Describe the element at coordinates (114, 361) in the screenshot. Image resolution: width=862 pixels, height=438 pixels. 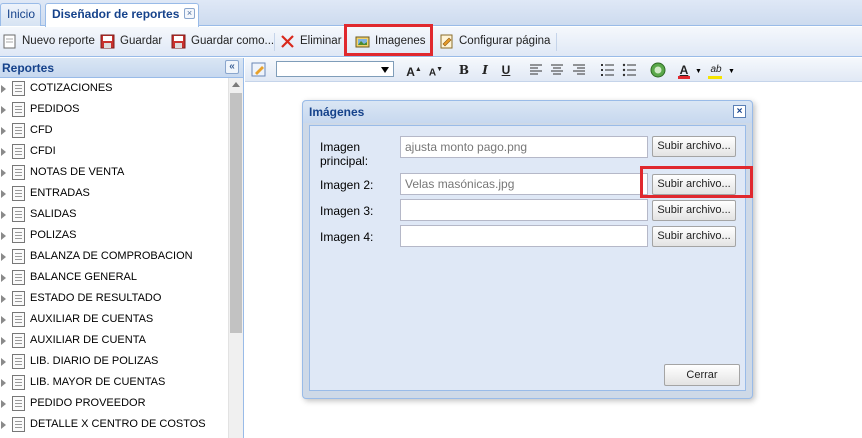
I see `tree-item: LIB. DIARIO DE POLIZAS` at that location.